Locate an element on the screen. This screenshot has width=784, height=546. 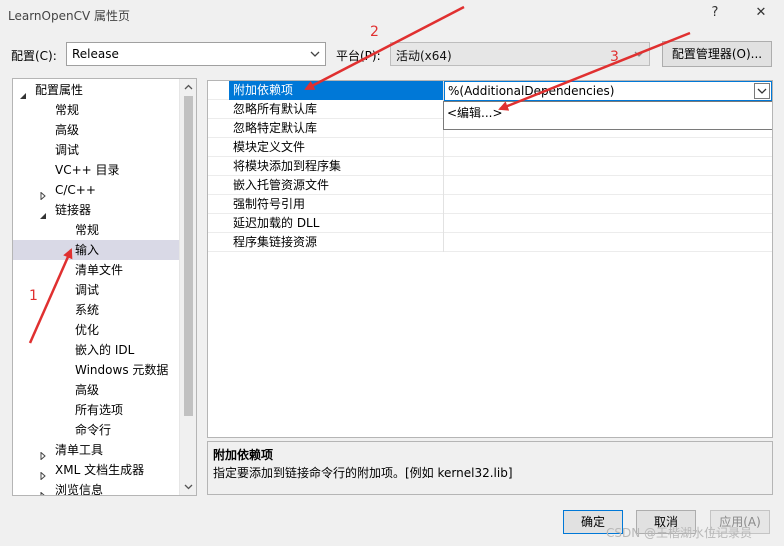
tree-item-label: Windows 元数据 is located at coordinates (122, 370).